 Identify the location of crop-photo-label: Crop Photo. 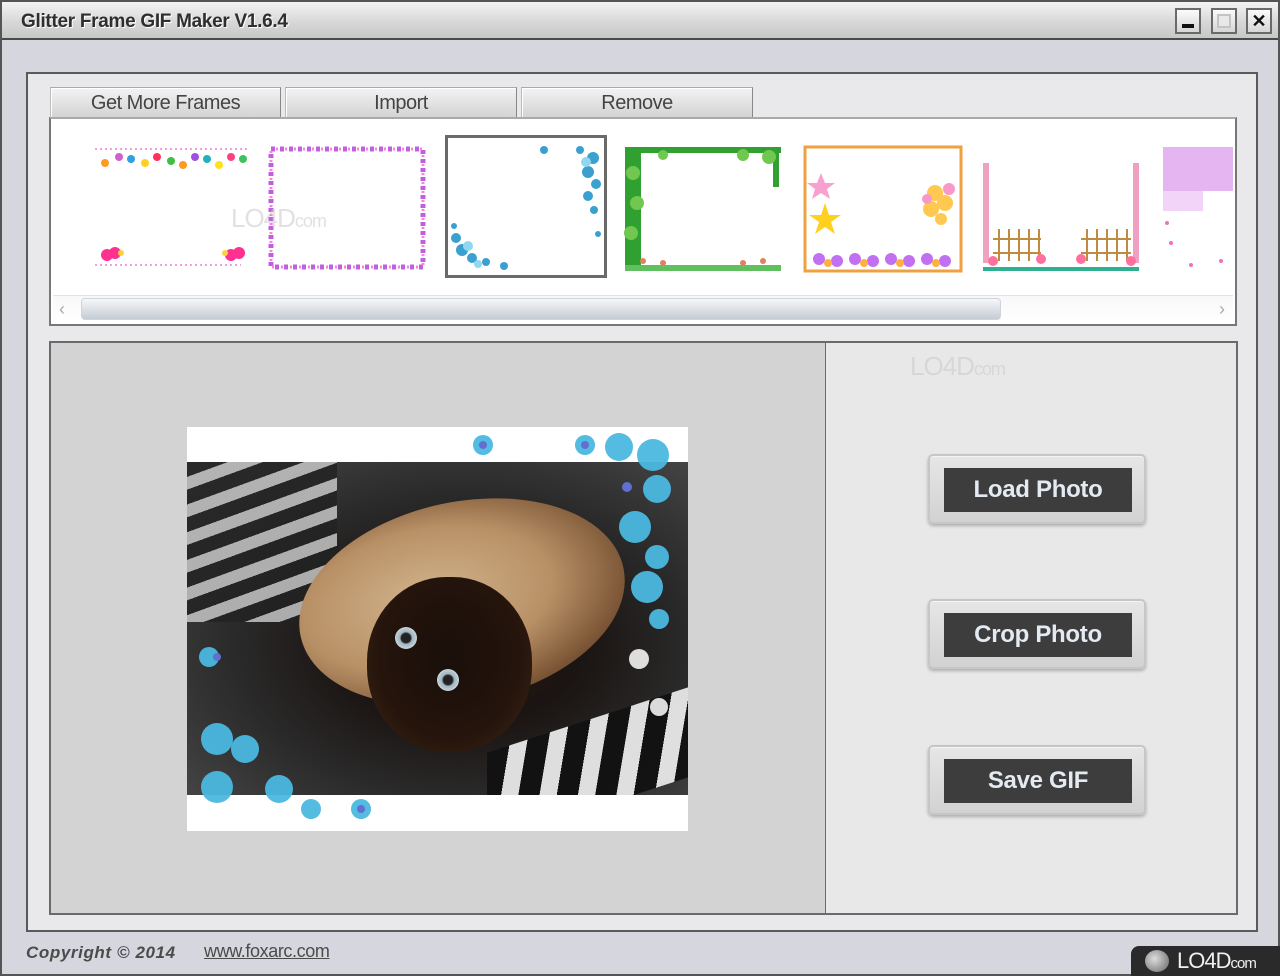
(1038, 635).